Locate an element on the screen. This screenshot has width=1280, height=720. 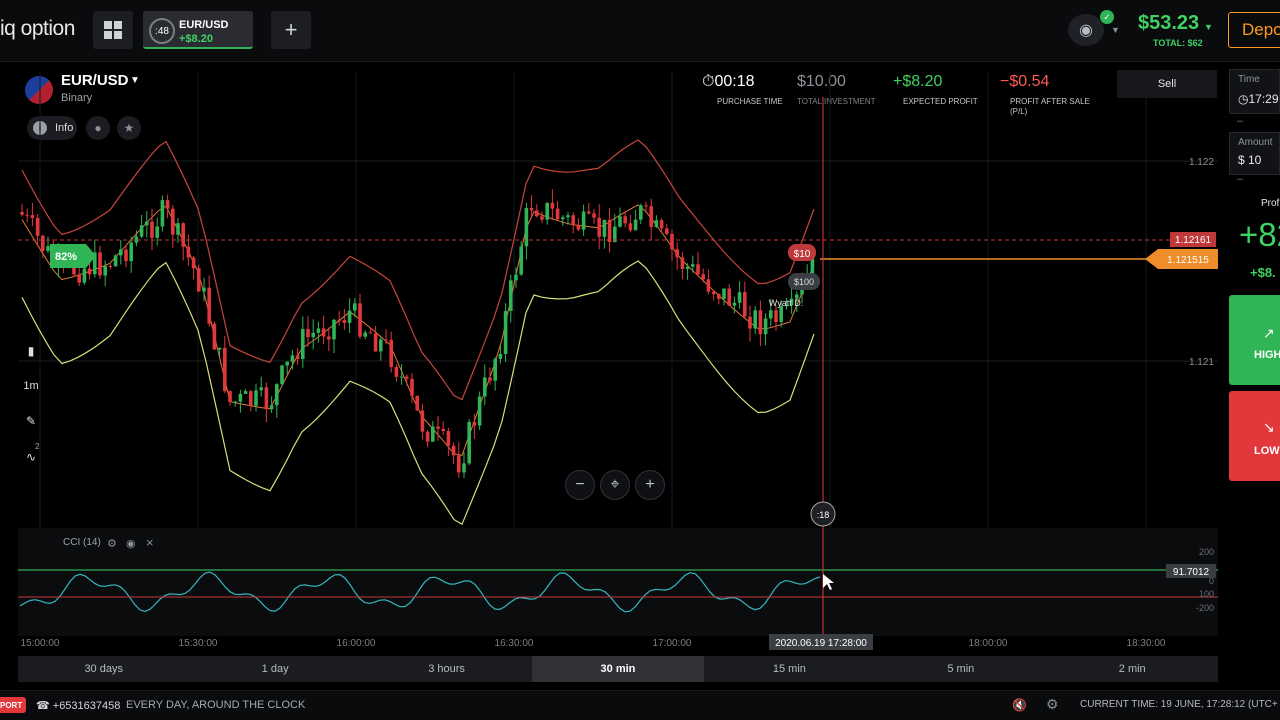
timeframe-option: 30 days is located at coordinates (103, 669).